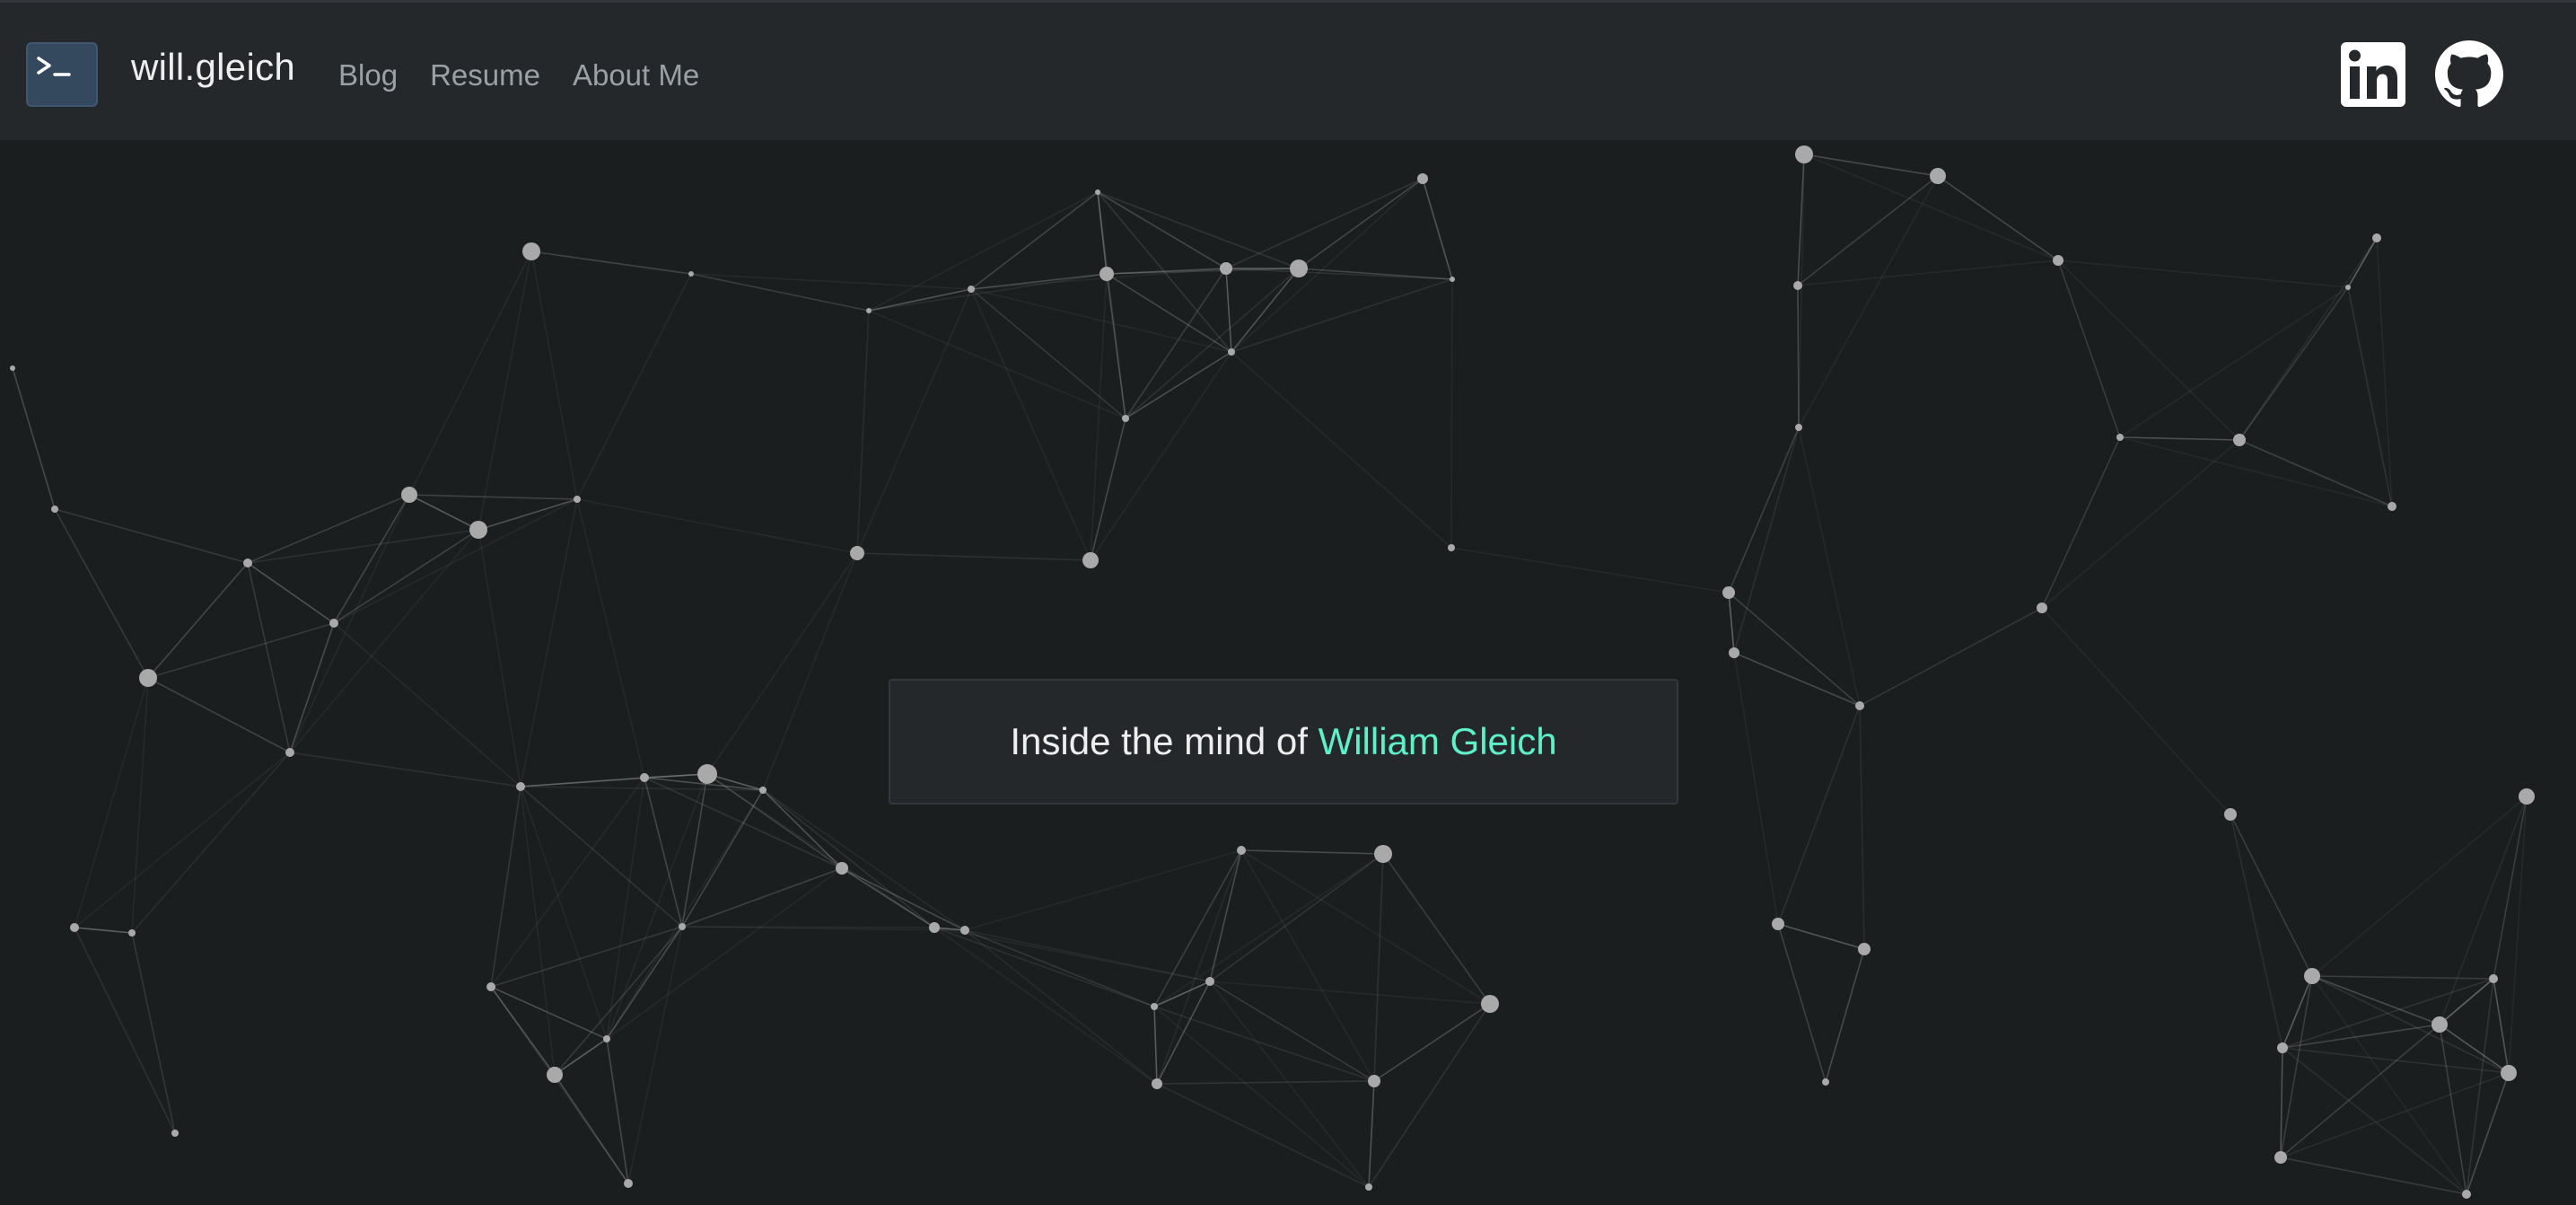  What do you see at coordinates (2373, 74) in the screenshot?
I see `linkedin-icon` at bounding box center [2373, 74].